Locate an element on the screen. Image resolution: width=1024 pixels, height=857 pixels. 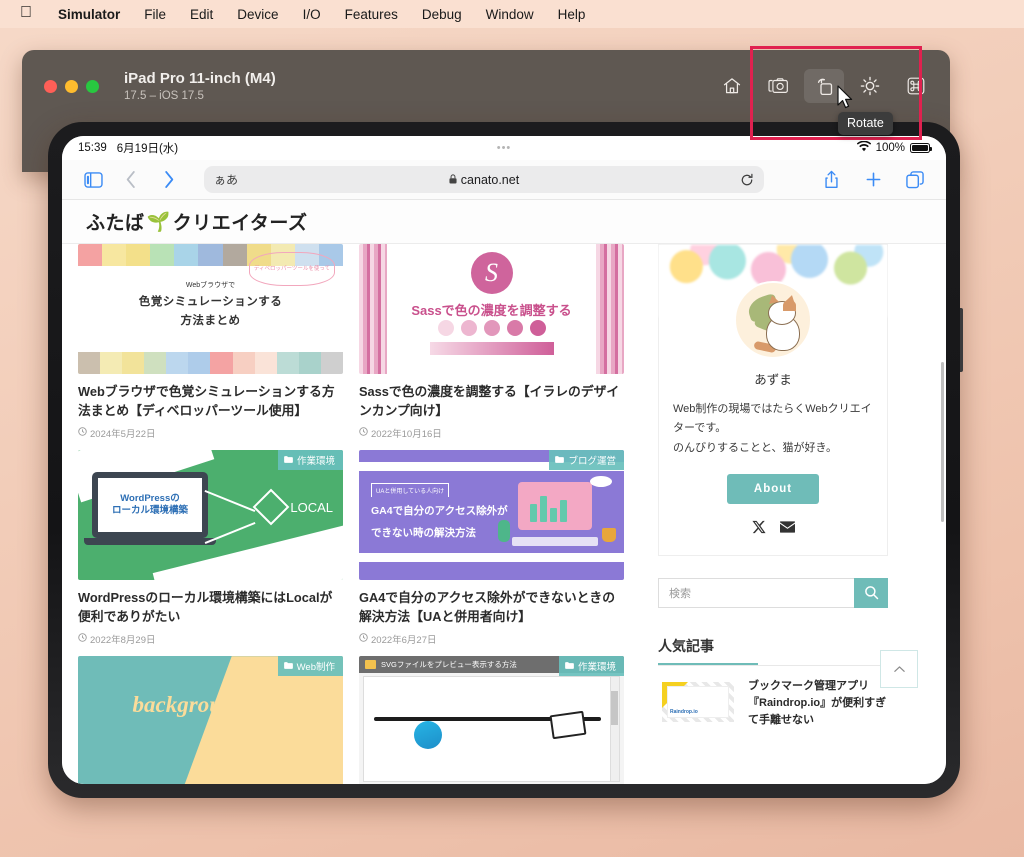
article-thumbnail: S Sassで色の濃度を調整する is located at coordinates (491, 309).